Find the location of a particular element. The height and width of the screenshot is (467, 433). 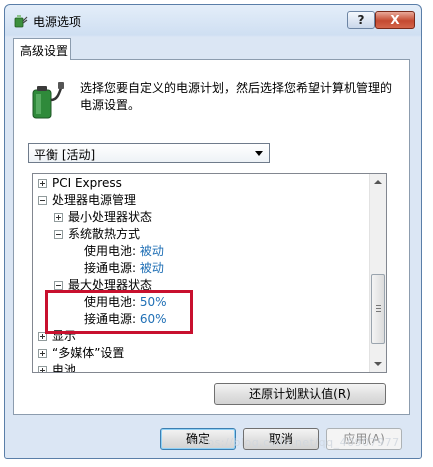

annotation-highlight-box is located at coordinates (119, 312).